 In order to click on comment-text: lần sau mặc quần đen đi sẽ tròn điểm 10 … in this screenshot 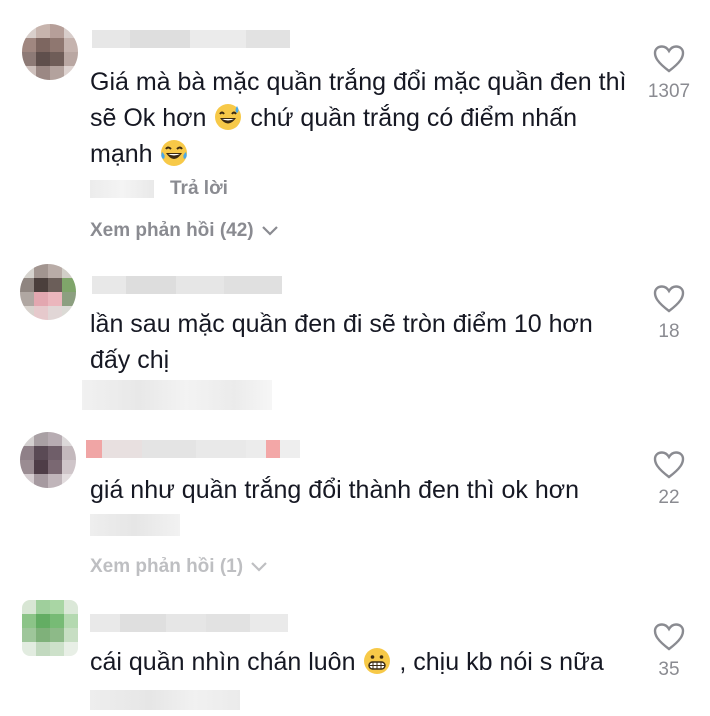, I will do `click(341, 342)`.